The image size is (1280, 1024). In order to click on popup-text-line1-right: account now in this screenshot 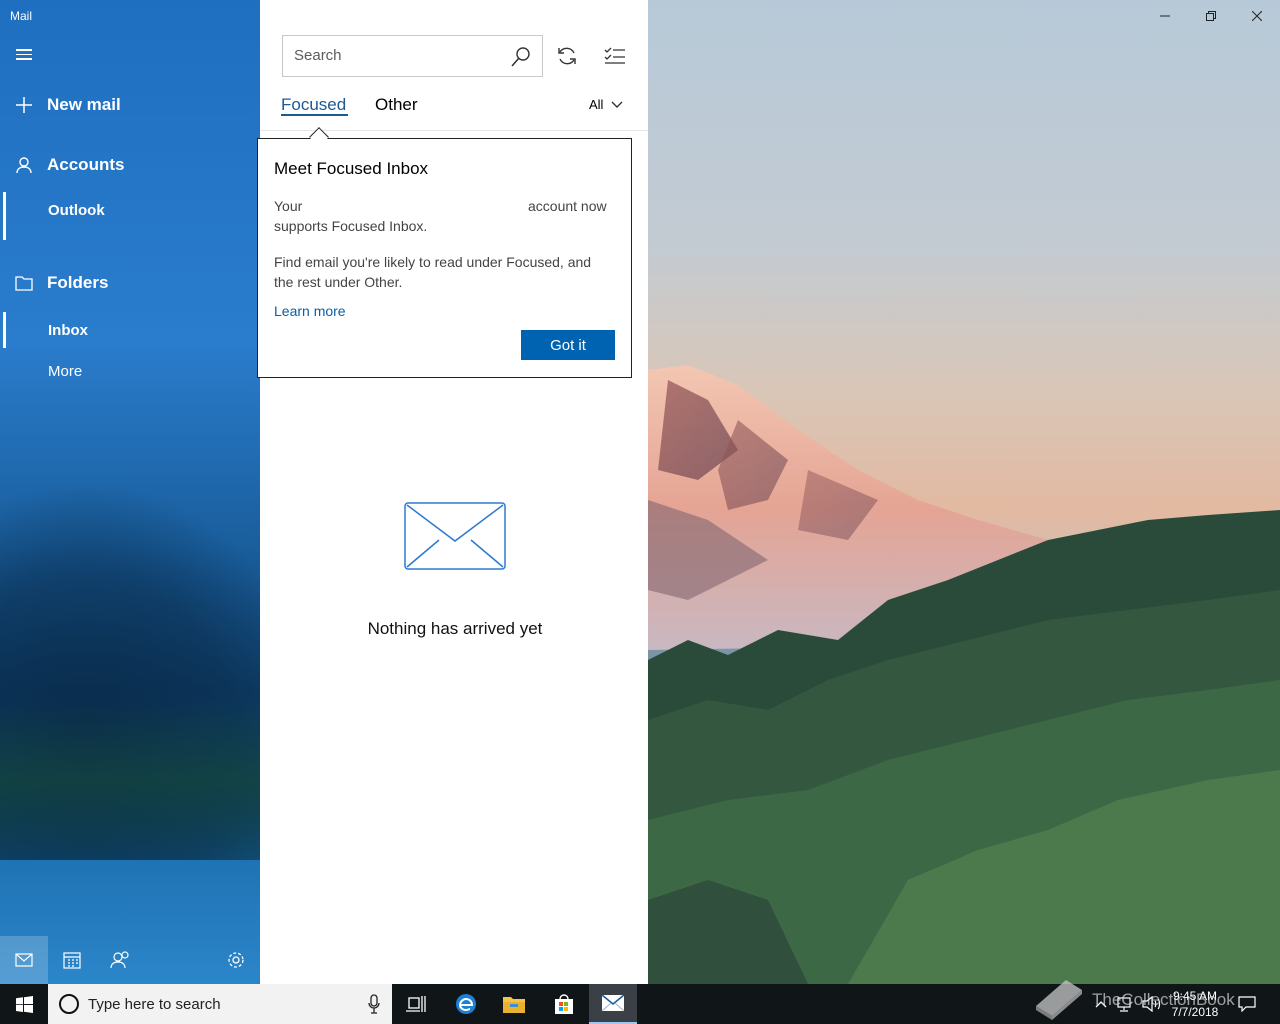, I will do `click(567, 206)`.